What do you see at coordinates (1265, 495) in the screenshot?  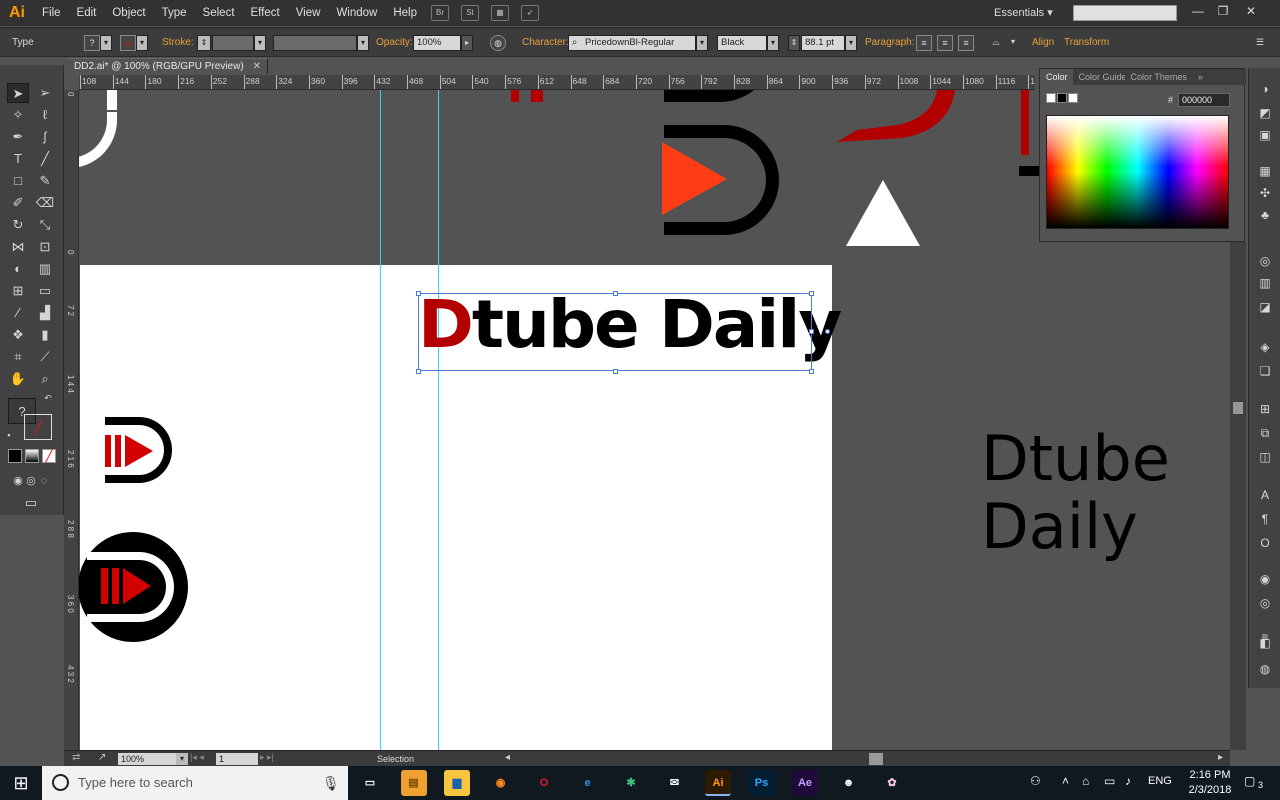 I see `character-panel-icon: A` at bounding box center [1265, 495].